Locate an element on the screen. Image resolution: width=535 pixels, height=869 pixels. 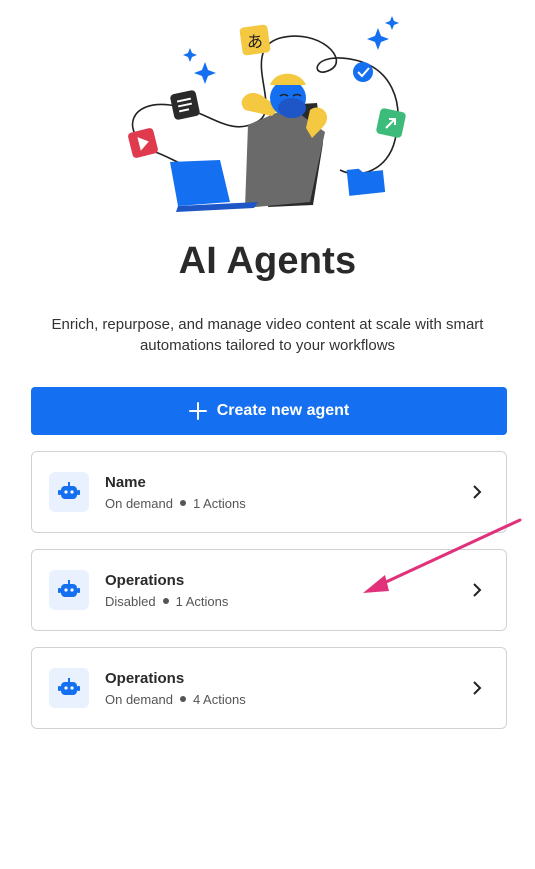
agent-card: Operations Disabled 1 Actions is located at coordinates (269, 590).